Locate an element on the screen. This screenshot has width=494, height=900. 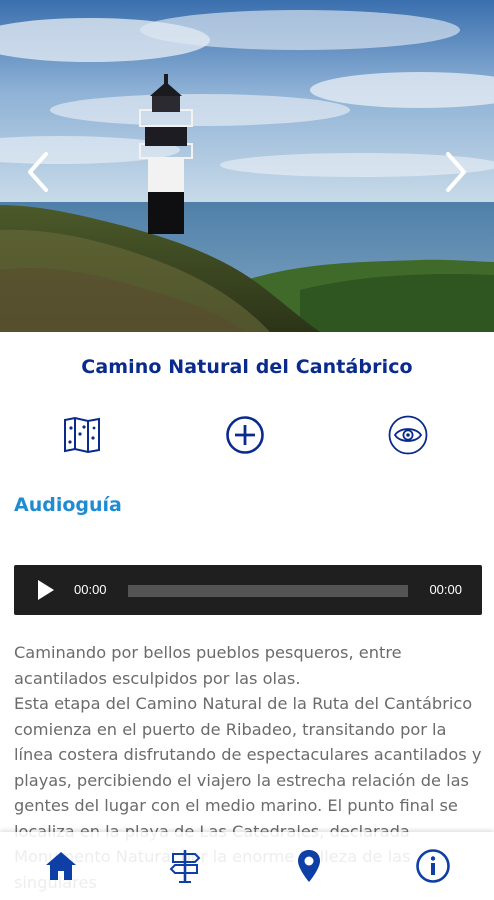
location-pin-icon is located at coordinates (309, 866).